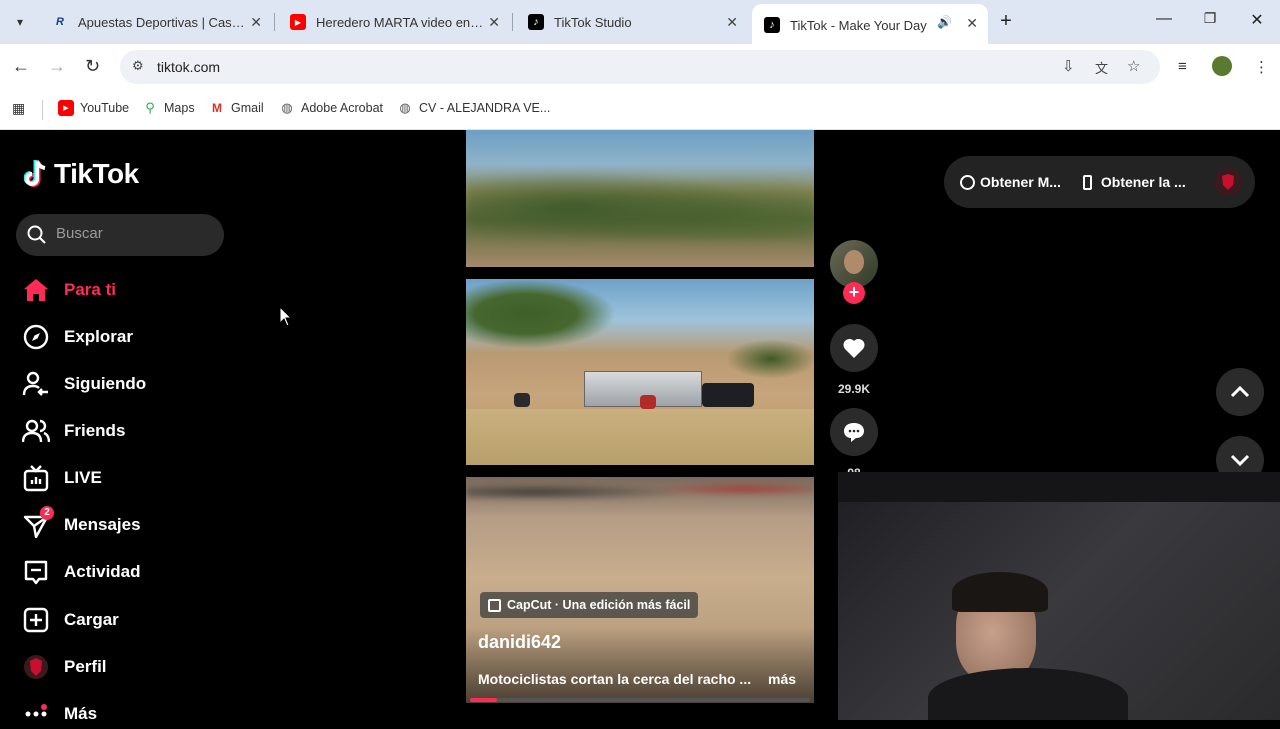 This screenshot has height=729, width=1280. Describe the element at coordinates (342, 108) in the screenshot. I see `bookmark-label: Adobe Acrobat` at that location.